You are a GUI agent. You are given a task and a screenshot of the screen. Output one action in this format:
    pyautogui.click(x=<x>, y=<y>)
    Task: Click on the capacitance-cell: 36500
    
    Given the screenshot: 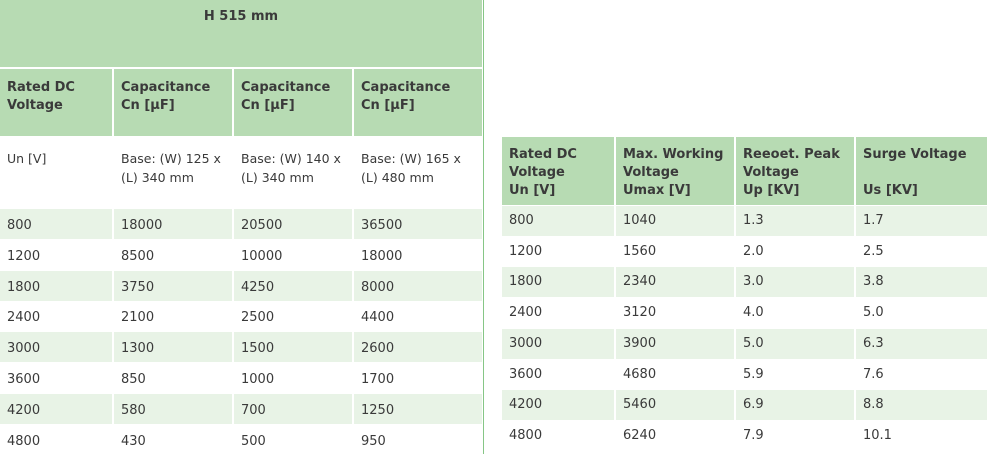 What is the action you would take?
    pyautogui.click(x=418, y=224)
    